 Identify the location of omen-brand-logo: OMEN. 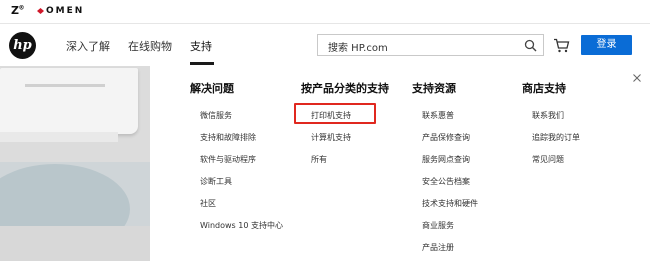
(65, 11).